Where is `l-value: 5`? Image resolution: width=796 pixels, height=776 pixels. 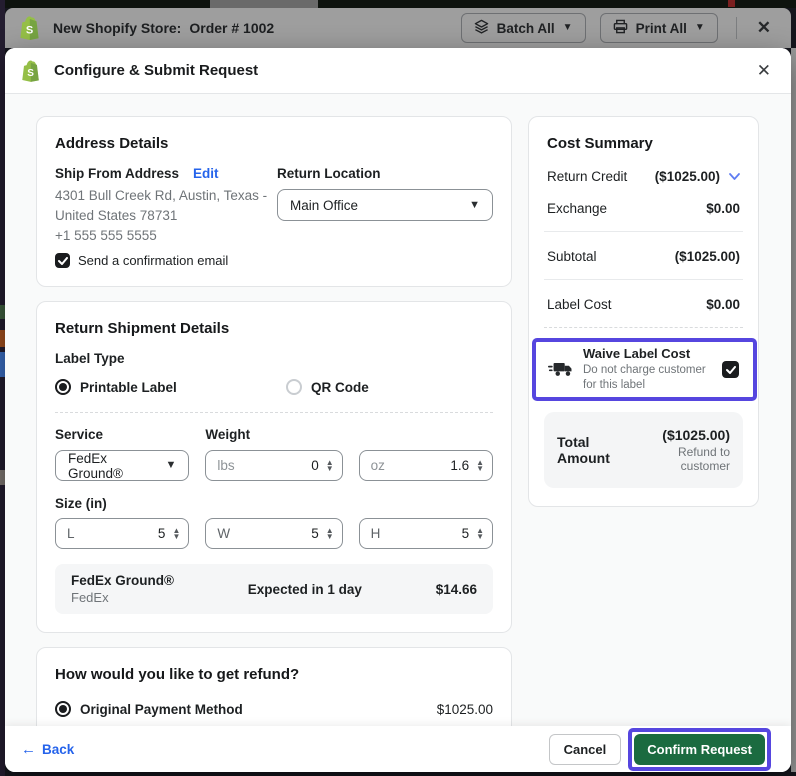 l-value: 5 is located at coordinates (161, 533).